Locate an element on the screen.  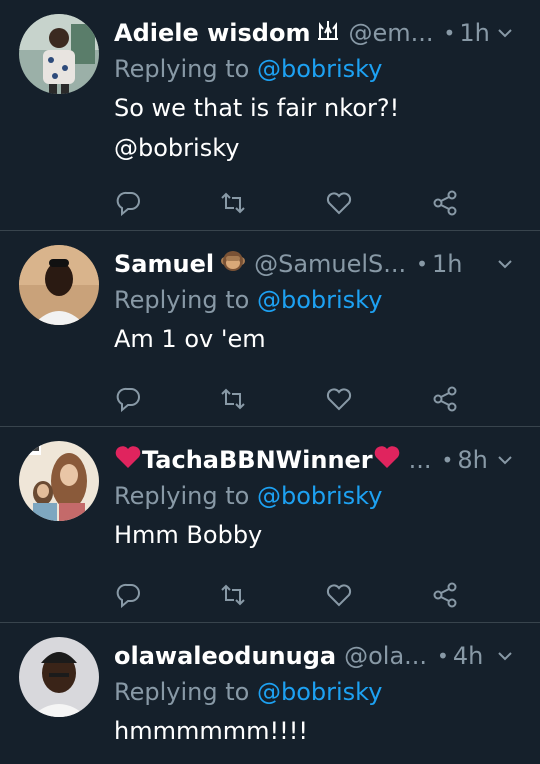
trident-icon is located at coordinates (328, 33).